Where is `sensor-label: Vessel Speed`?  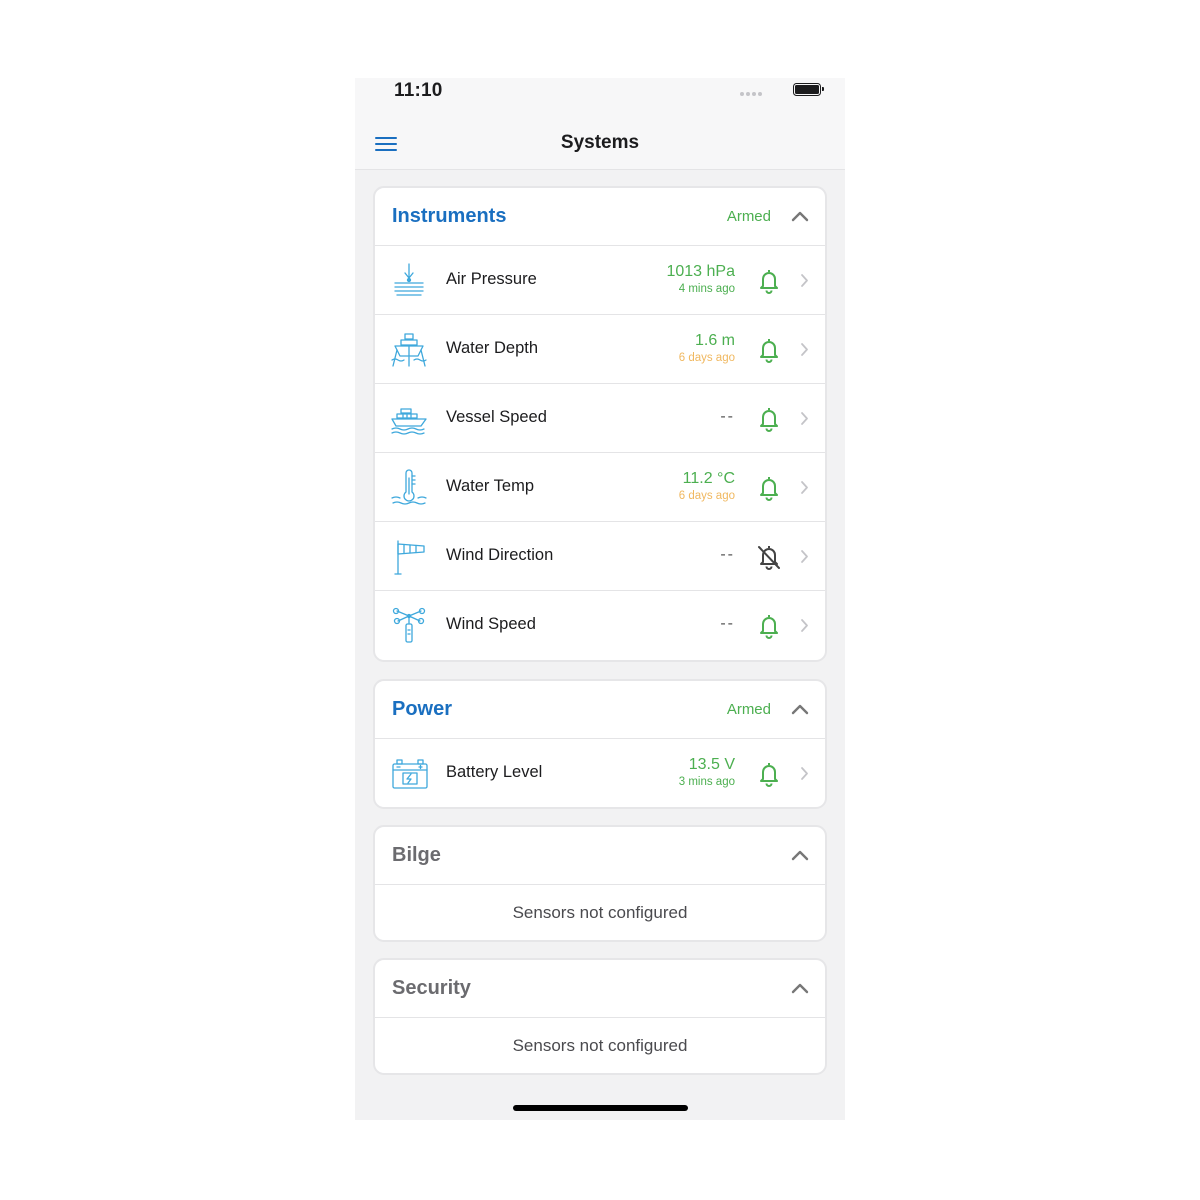 sensor-label: Vessel Speed is located at coordinates (496, 417).